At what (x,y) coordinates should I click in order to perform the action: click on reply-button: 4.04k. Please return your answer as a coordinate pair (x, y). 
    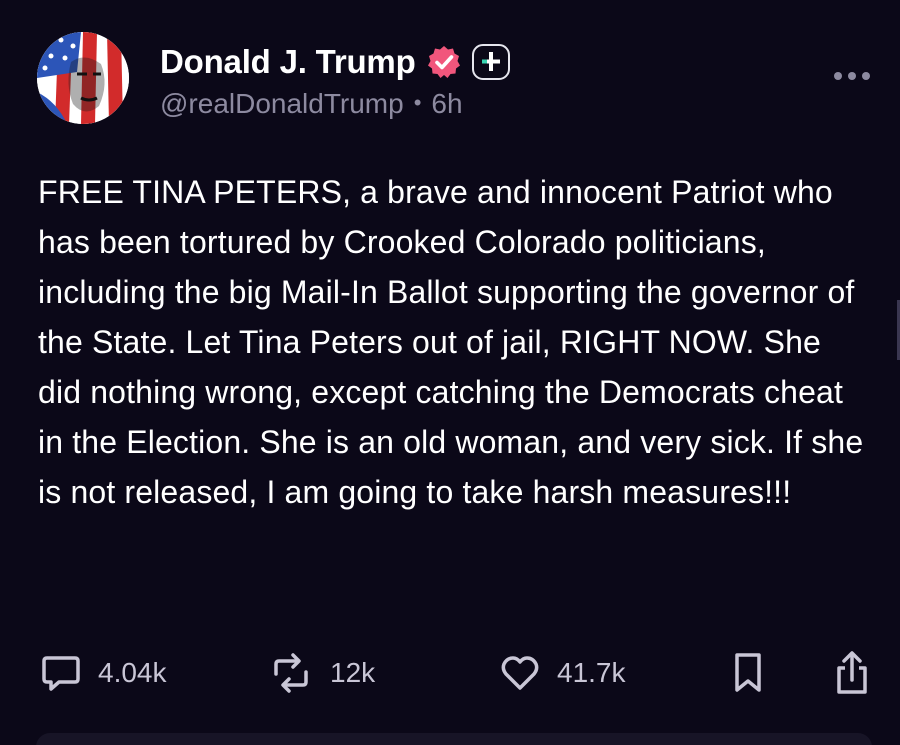
    Looking at the image, I should click on (103, 673).